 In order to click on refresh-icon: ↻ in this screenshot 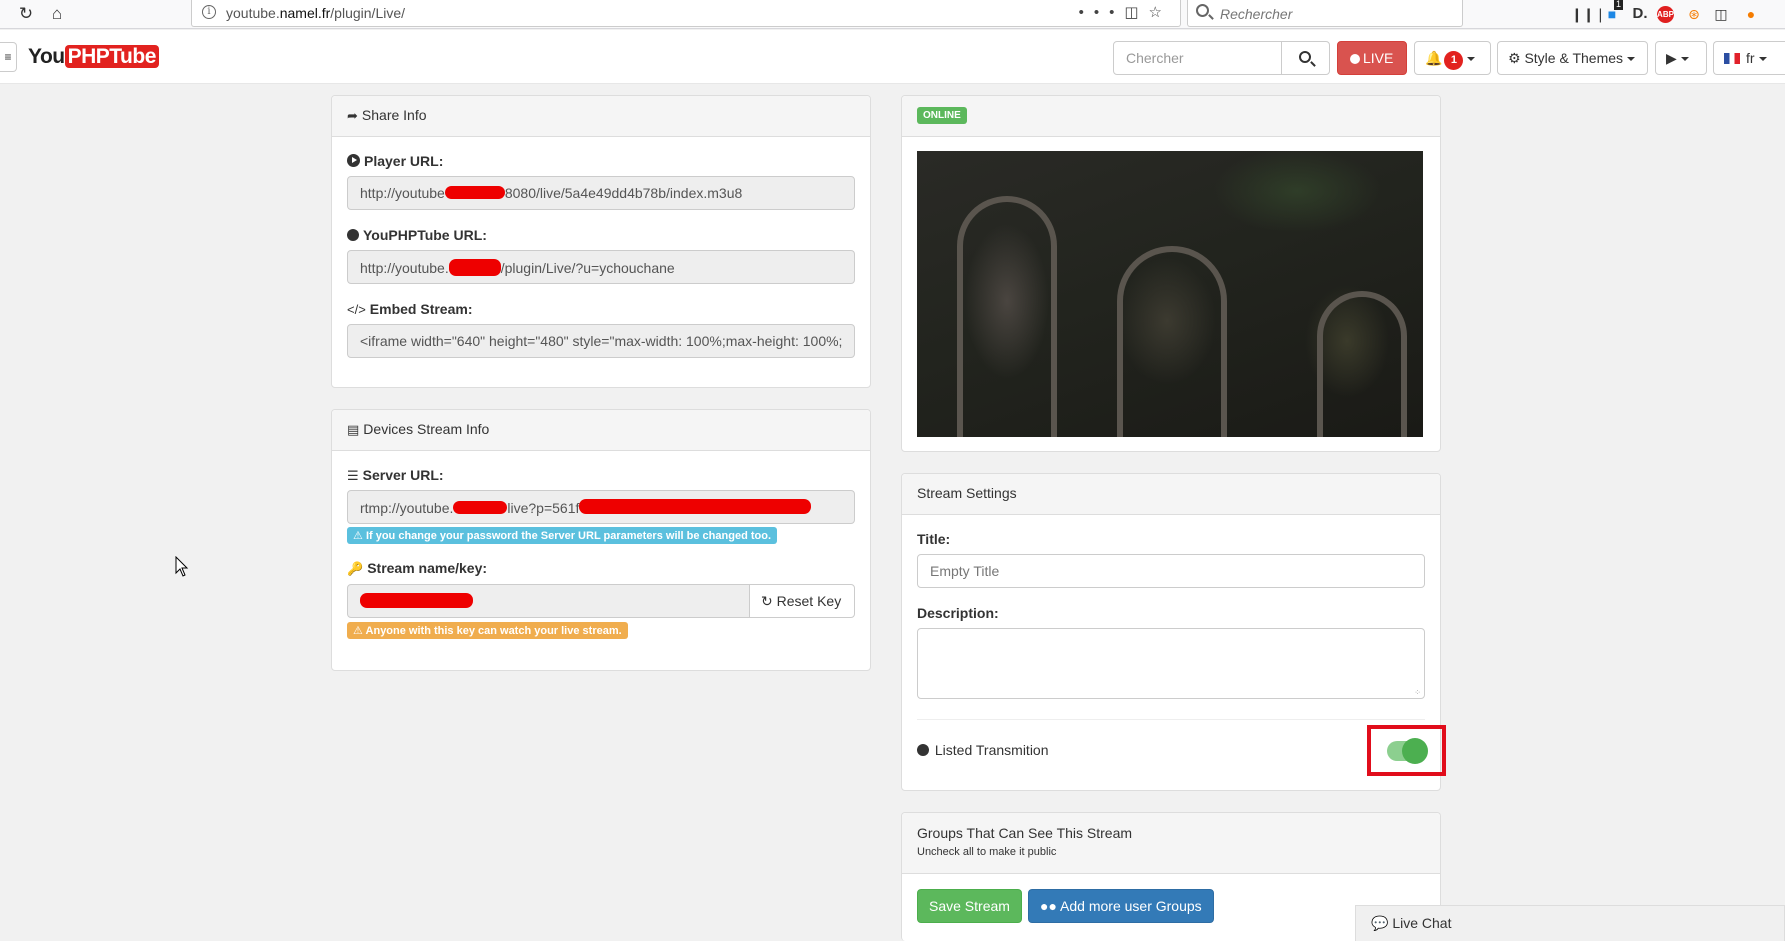, I will do `click(767, 601)`.